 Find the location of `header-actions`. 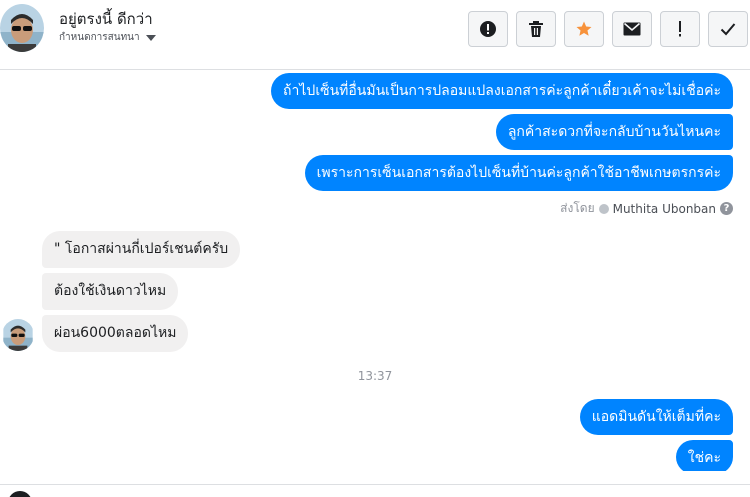

header-actions is located at coordinates (608, 29).